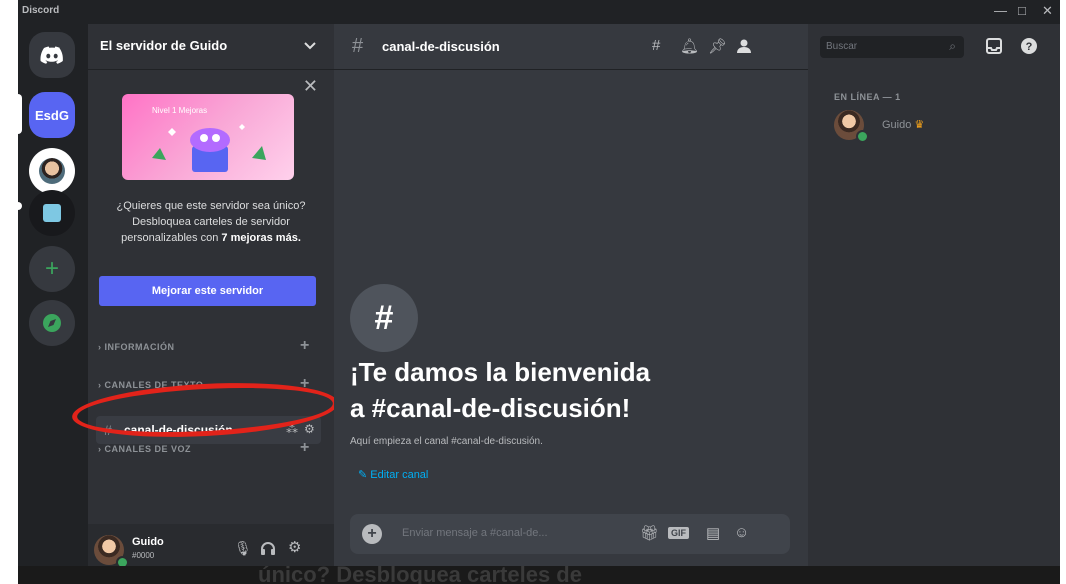 Image resolution: width=1066 pixels, height=584 pixels. I want to click on channel-hash-icon: #, so click(384, 318).